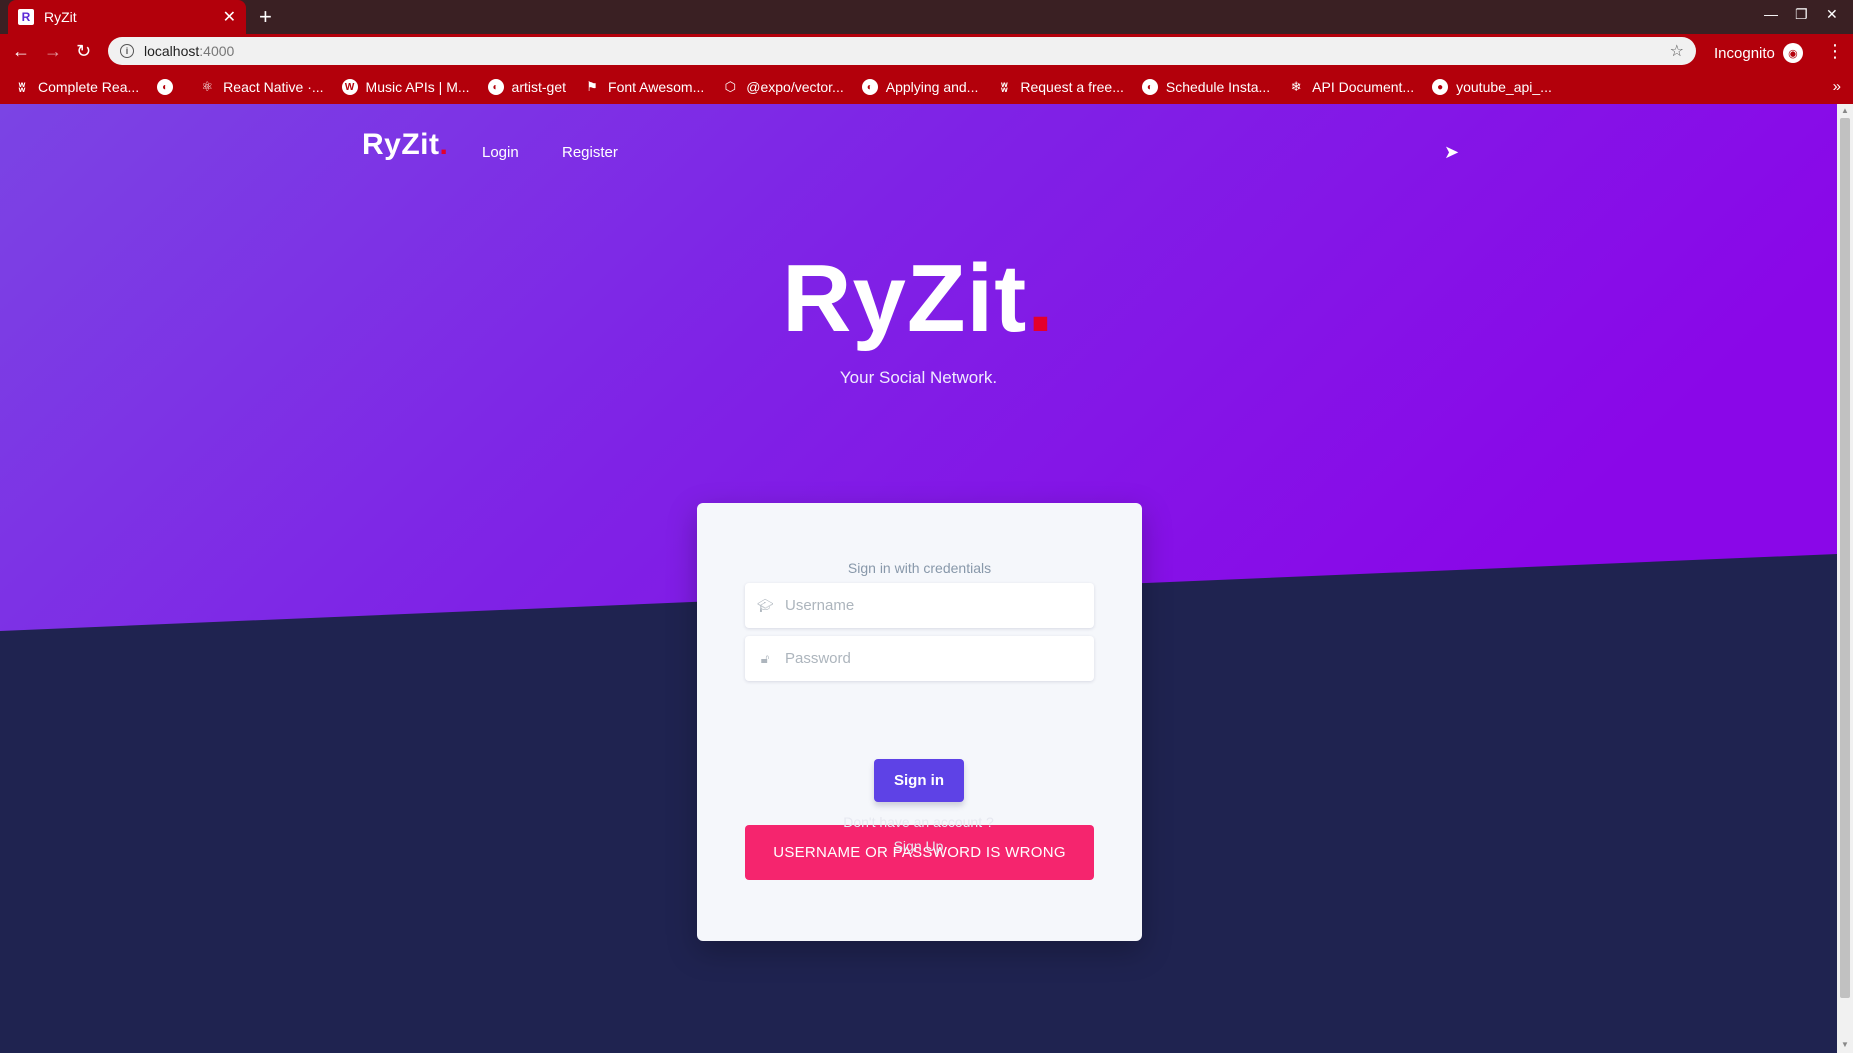  Describe the element at coordinates (127, 17) in the screenshot. I see `browser-tab: R RyZit ✕` at that location.